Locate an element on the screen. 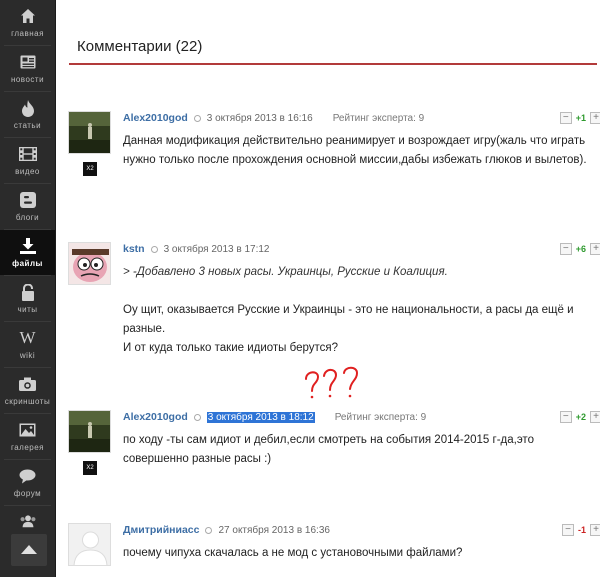  sidebar-item-label: новости is located at coordinates (27, 79).